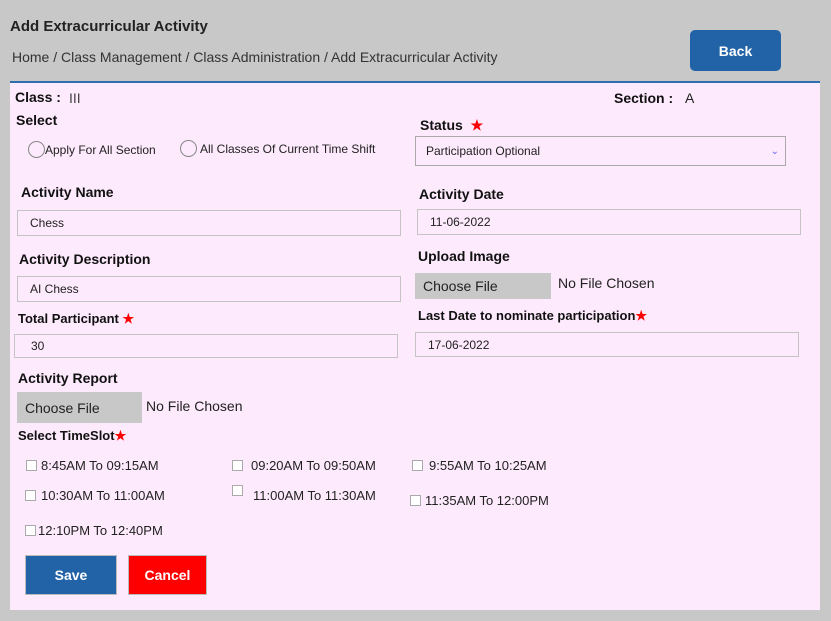  Describe the element at coordinates (194, 406) in the screenshot. I see `activity-report-status: No File Chosen` at that location.